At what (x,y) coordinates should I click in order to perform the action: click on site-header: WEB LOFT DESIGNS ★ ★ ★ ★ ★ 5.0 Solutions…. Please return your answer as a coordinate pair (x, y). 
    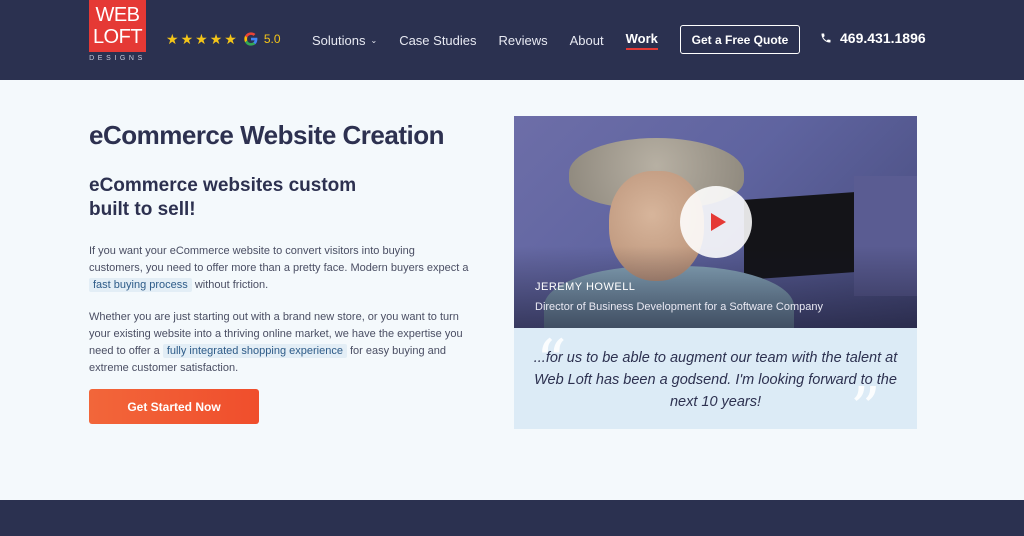
    Looking at the image, I should click on (512, 40).